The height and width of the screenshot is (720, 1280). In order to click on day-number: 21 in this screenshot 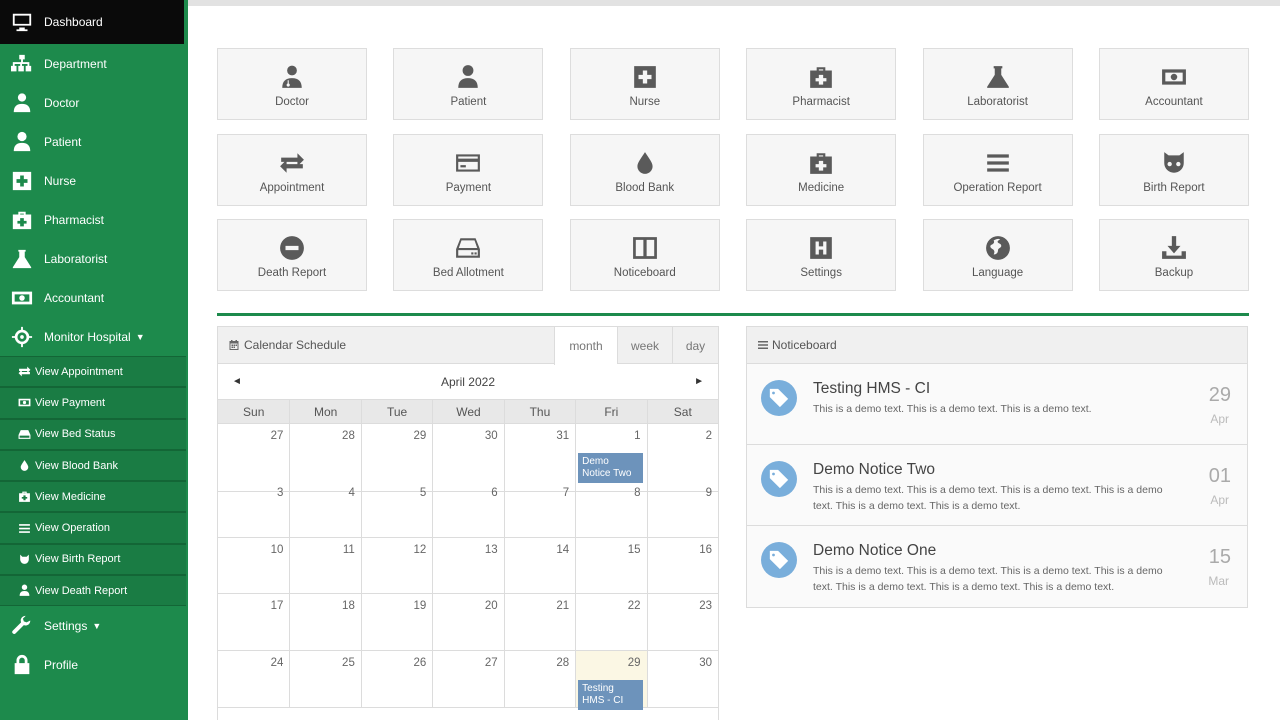, I will do `click(563, 606)`.